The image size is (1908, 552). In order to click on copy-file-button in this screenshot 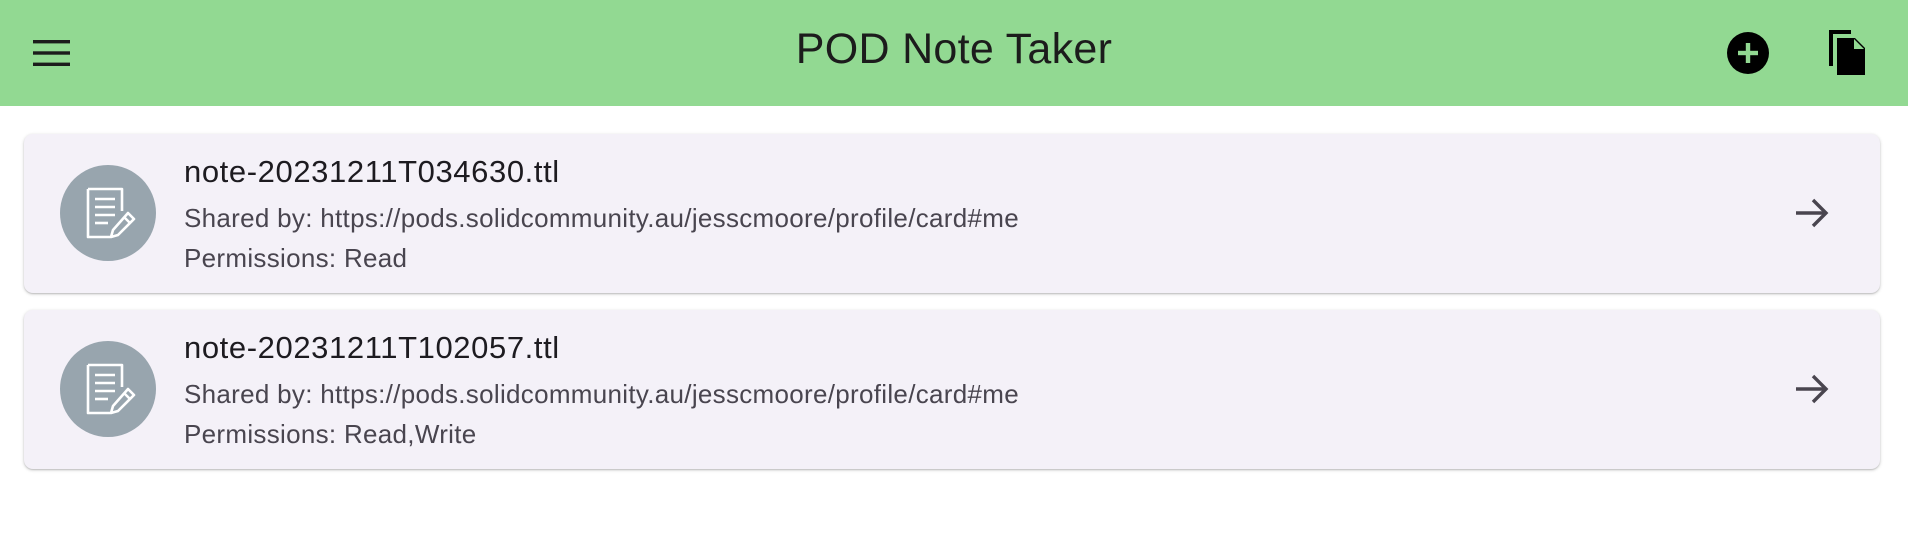, I will do `click(1847, 53)`.